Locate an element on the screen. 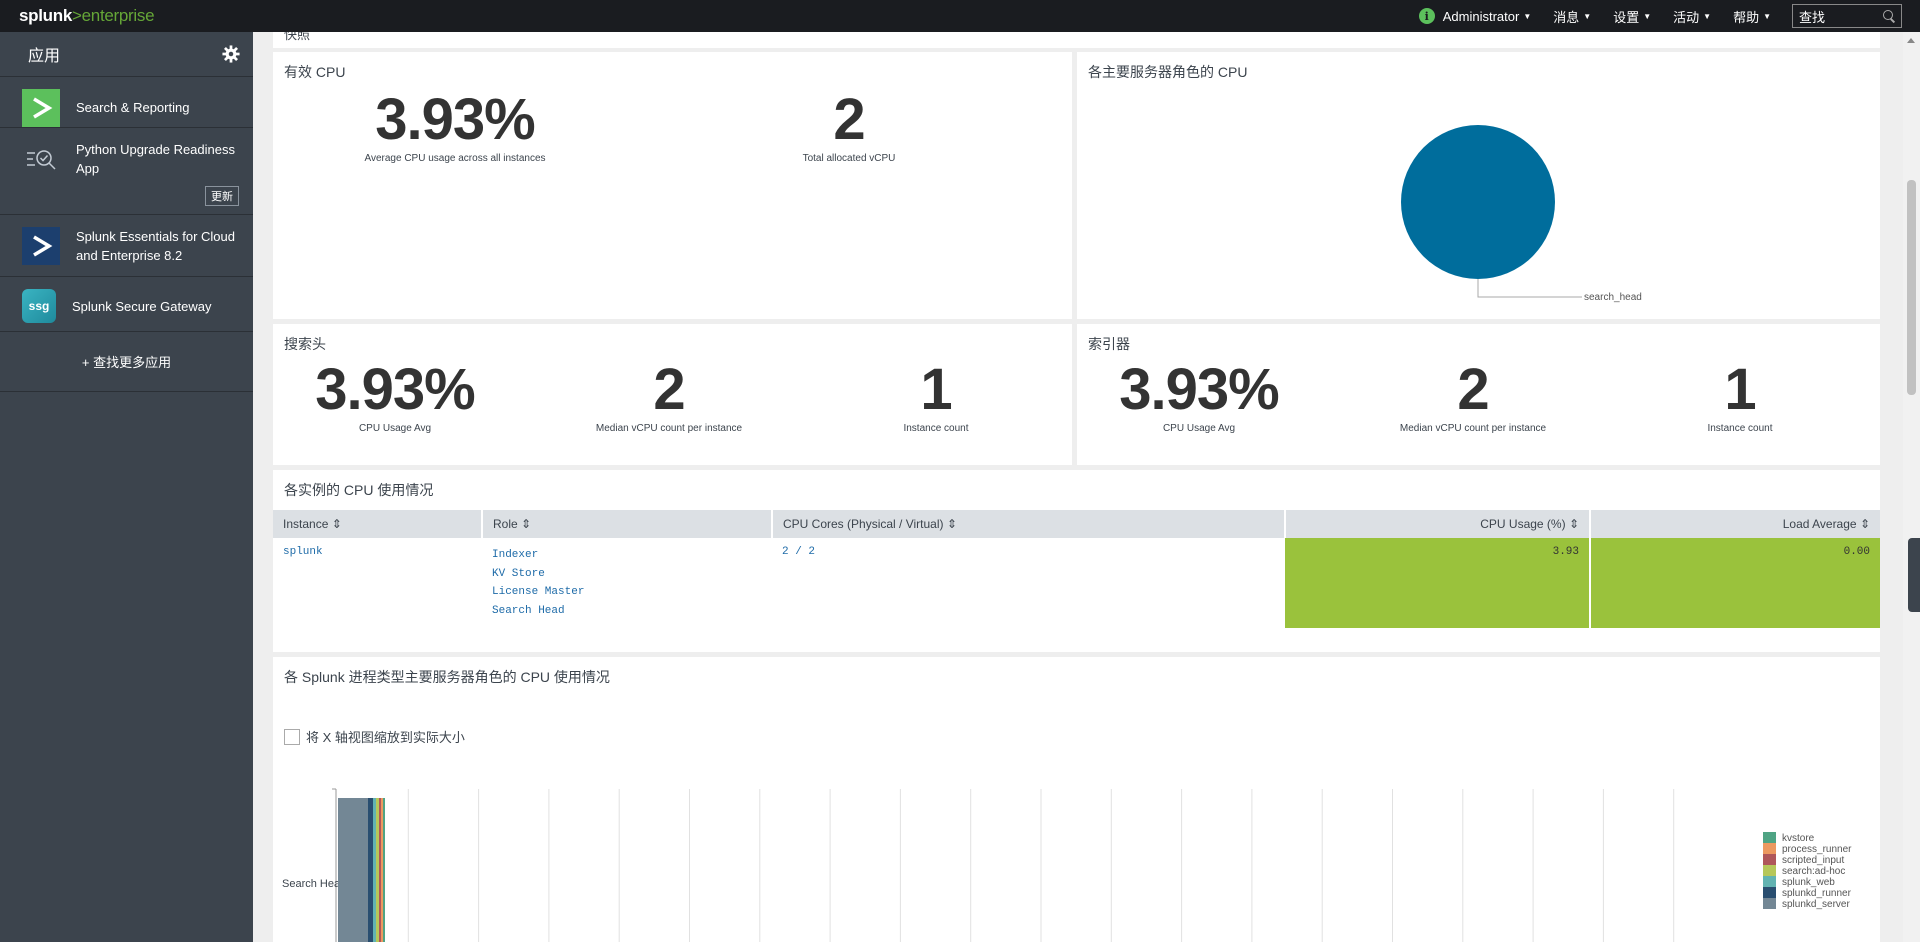  single-value-total-vcpu: 2 Total allocated vCPU is located at coordinates (849, 126).